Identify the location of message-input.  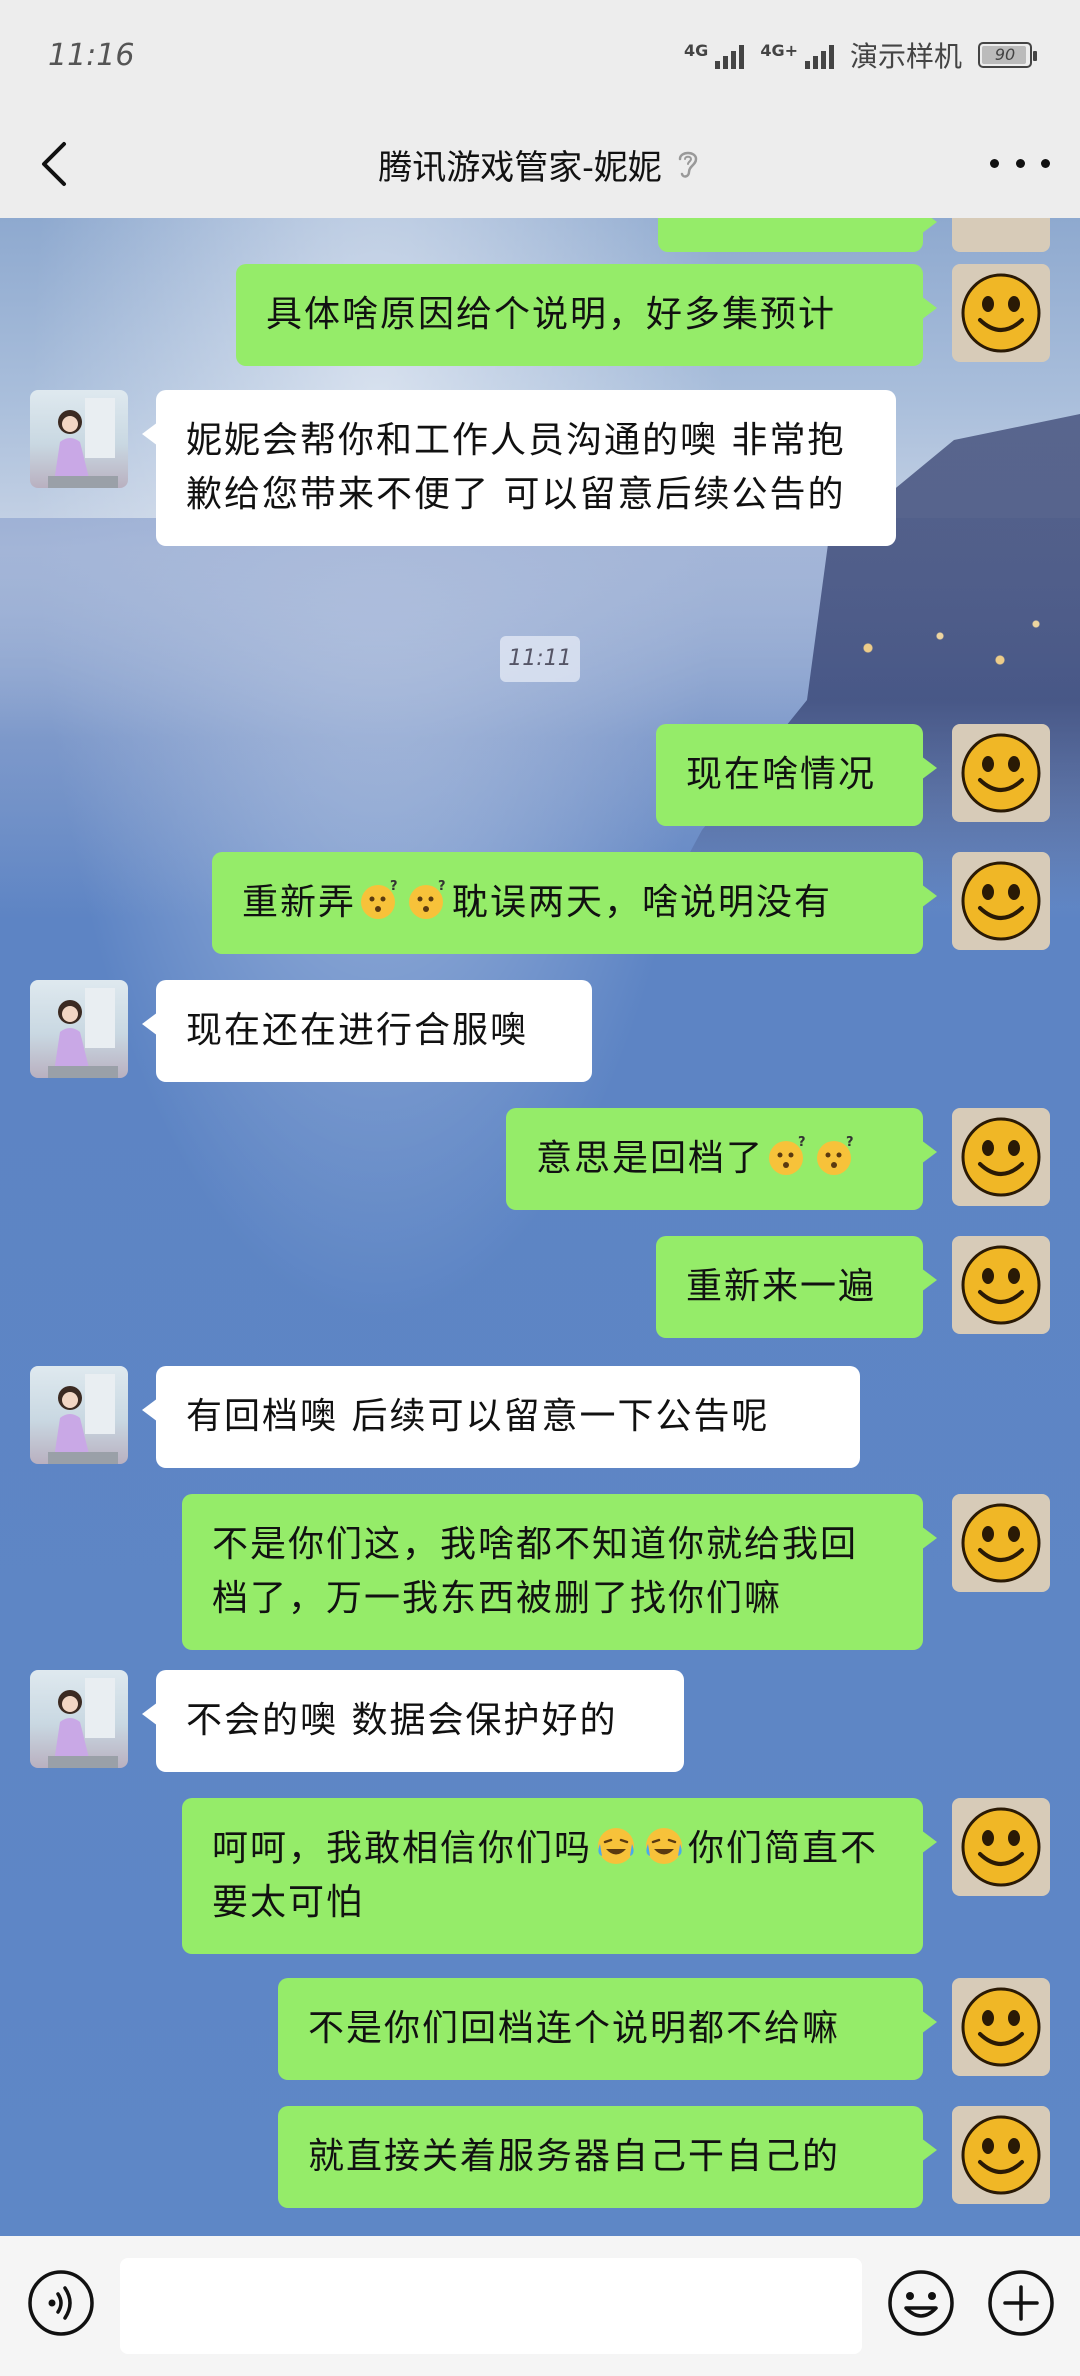
(491, 2306).